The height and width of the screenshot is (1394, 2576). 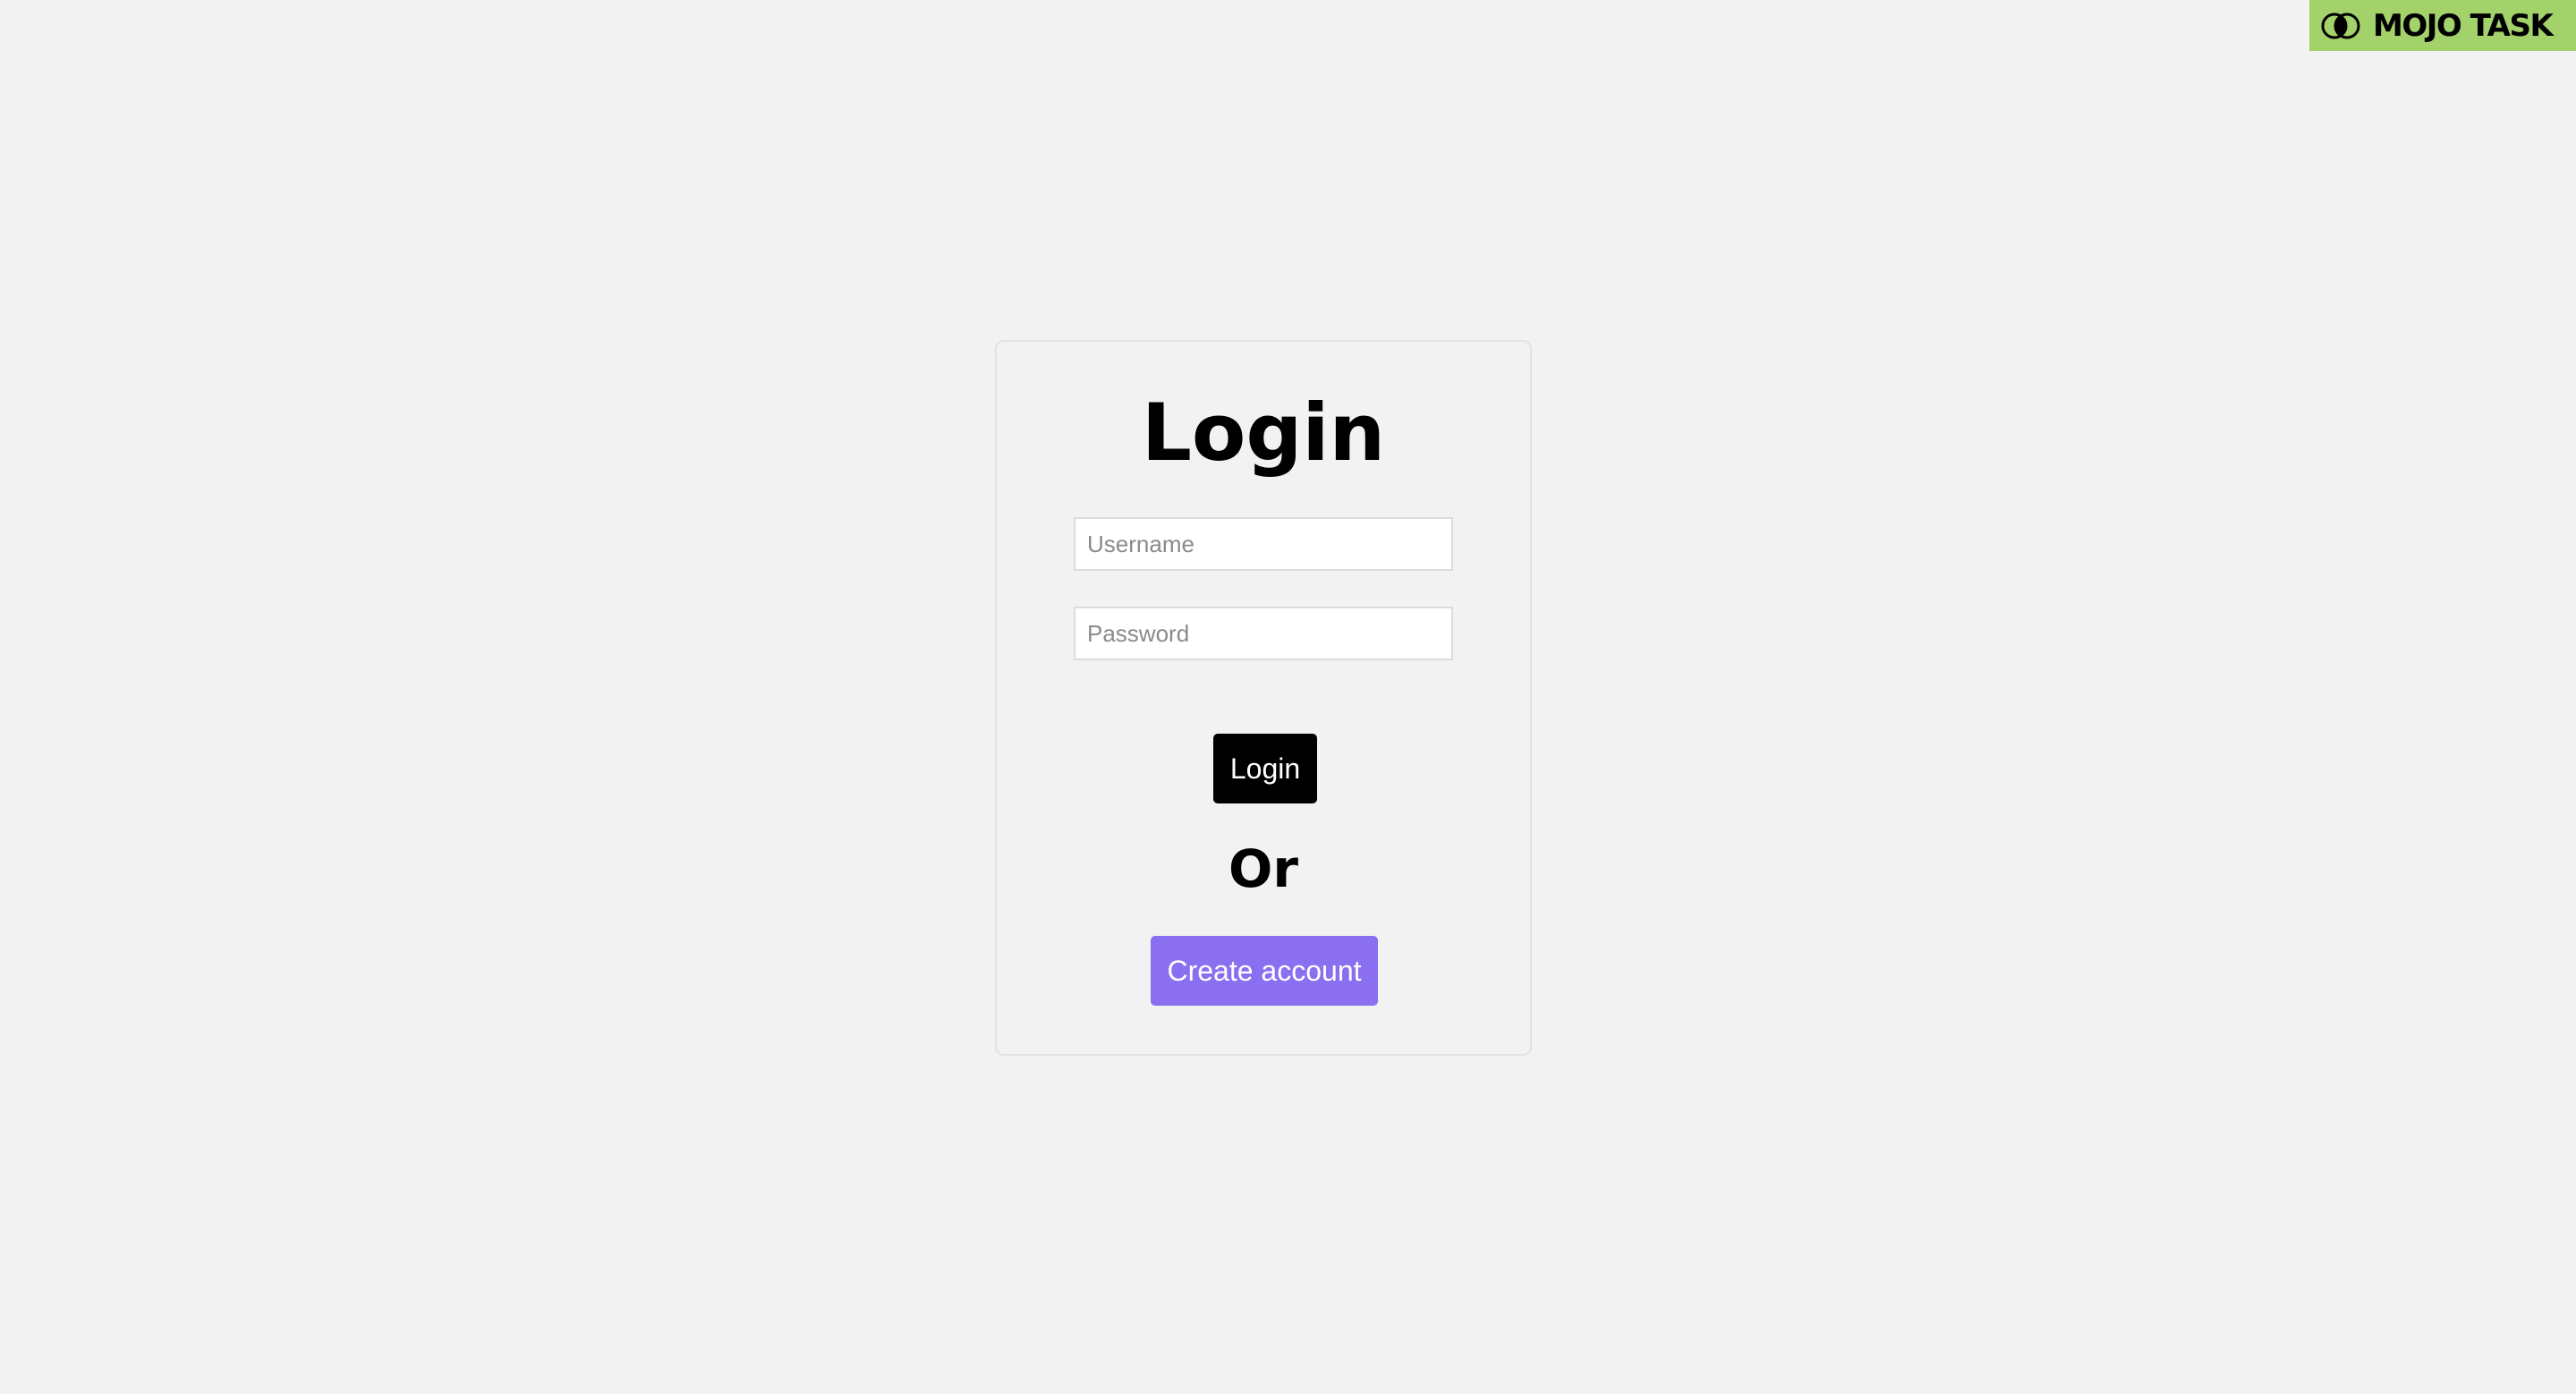 I want to click on overlapping-circles-logo-icon, so click(x=2340, y=25).